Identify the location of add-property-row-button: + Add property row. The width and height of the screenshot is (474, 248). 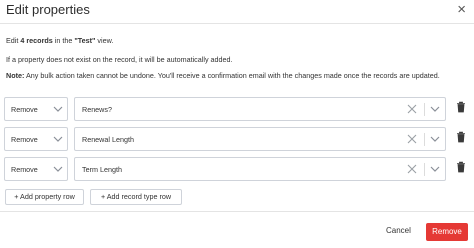
(44, 197).